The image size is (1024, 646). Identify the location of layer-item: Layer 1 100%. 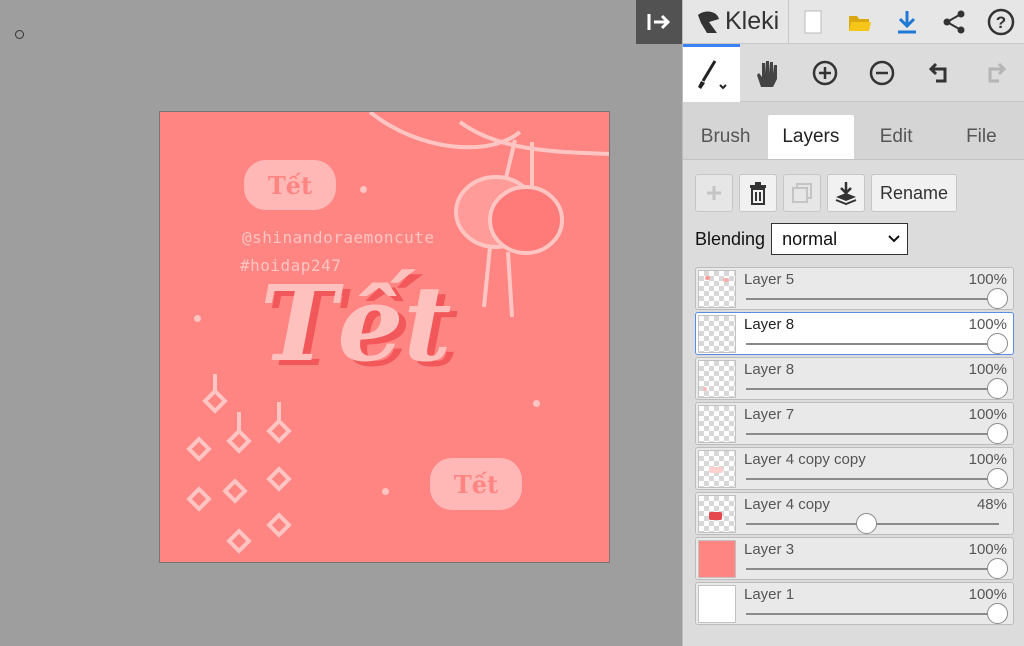
(854, 603).